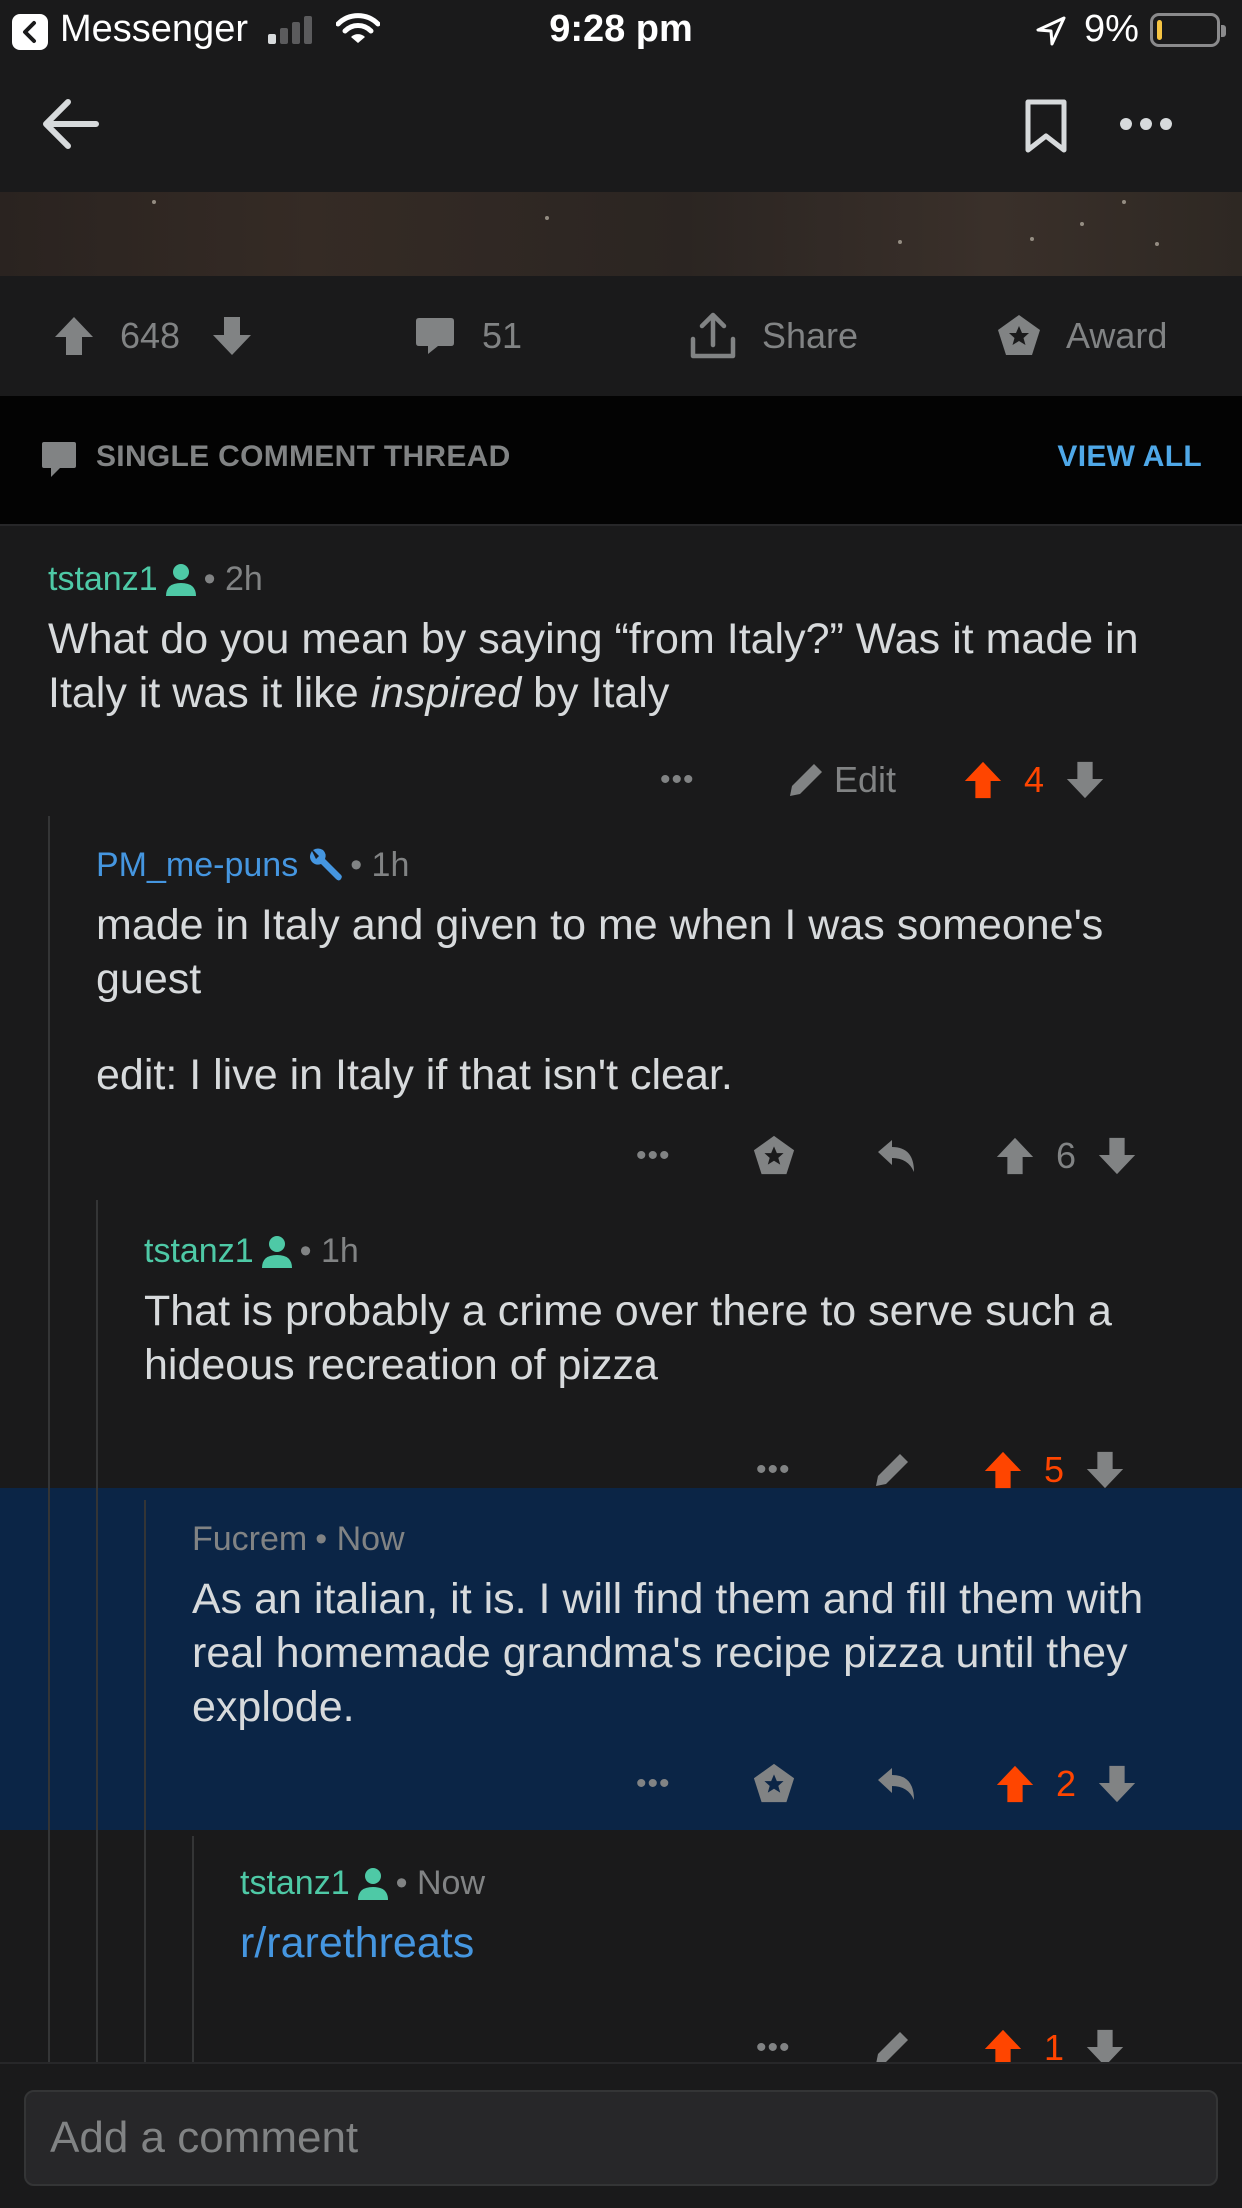 The width and height of the screenshot is (1242, 2208). Describe the element at coordinates (303, 456) in the screenshot. I see `thread-label: SINGLE COMMENT THREAD` at that location.